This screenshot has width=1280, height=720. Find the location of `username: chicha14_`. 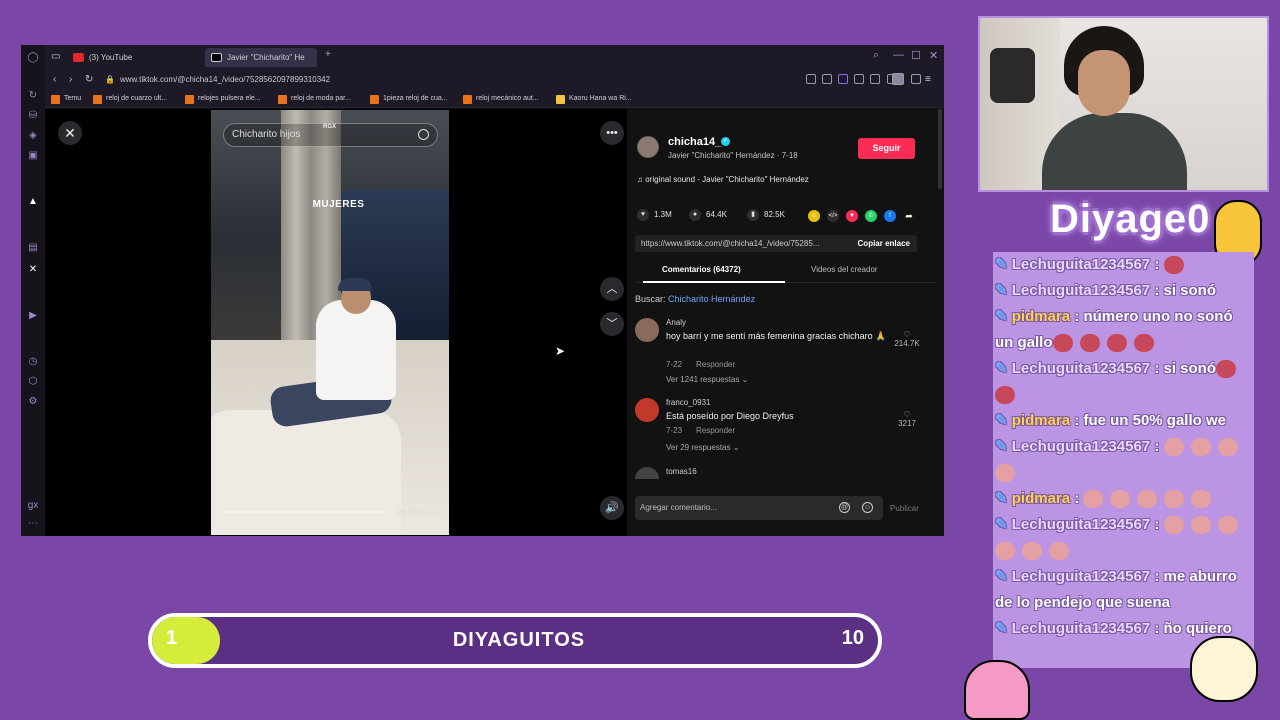

username: chicha14_ is located at coordinates (694, 142).